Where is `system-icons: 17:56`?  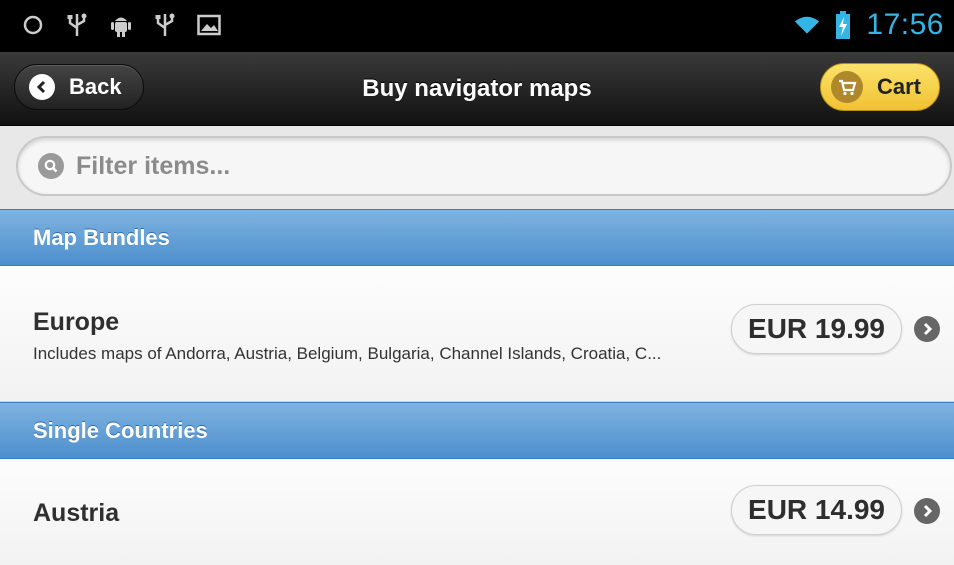 system-icons: 17:56 is located at coordinates (869, 25).